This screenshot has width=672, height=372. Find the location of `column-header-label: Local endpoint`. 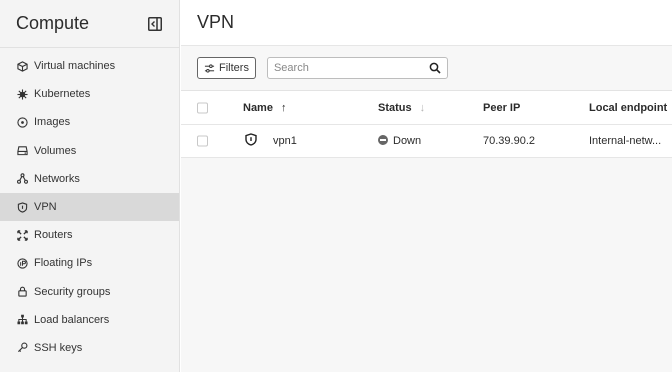

column-header-label: Local endpoint is located at coordinates (628, 107).